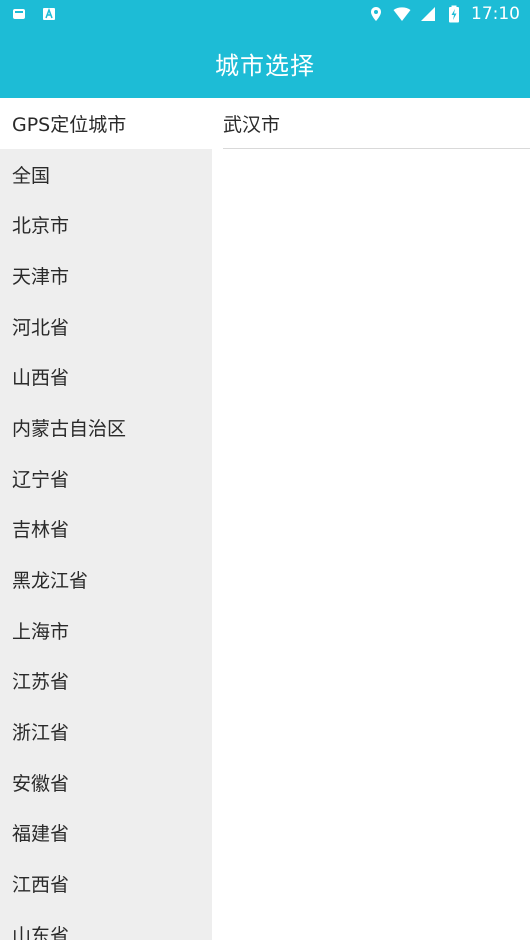 The height and width of the screenshot is (940, 530). I want to click on province-item-hebei: 河北省, so click(106, 326).